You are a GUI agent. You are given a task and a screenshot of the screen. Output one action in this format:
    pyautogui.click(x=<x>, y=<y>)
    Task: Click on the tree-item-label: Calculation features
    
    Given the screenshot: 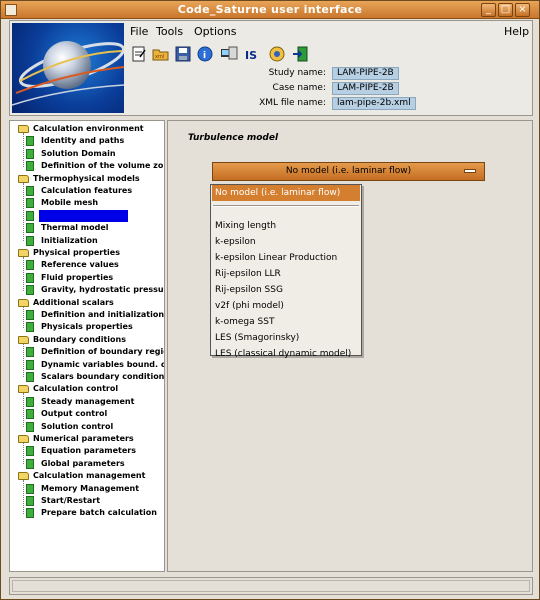 What is the action you would take?
    pyautogui.click(x=87, y=190)
    